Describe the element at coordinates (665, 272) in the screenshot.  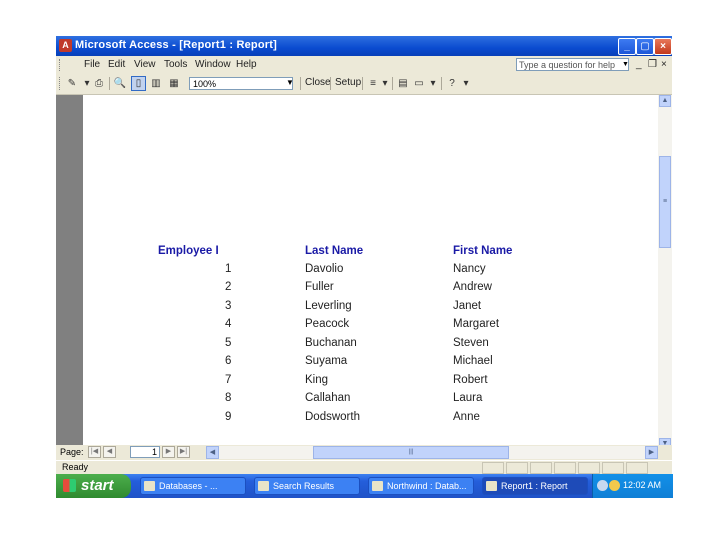
I see `vertical-scrollbar: ▲ ≡ ▼` at that location.